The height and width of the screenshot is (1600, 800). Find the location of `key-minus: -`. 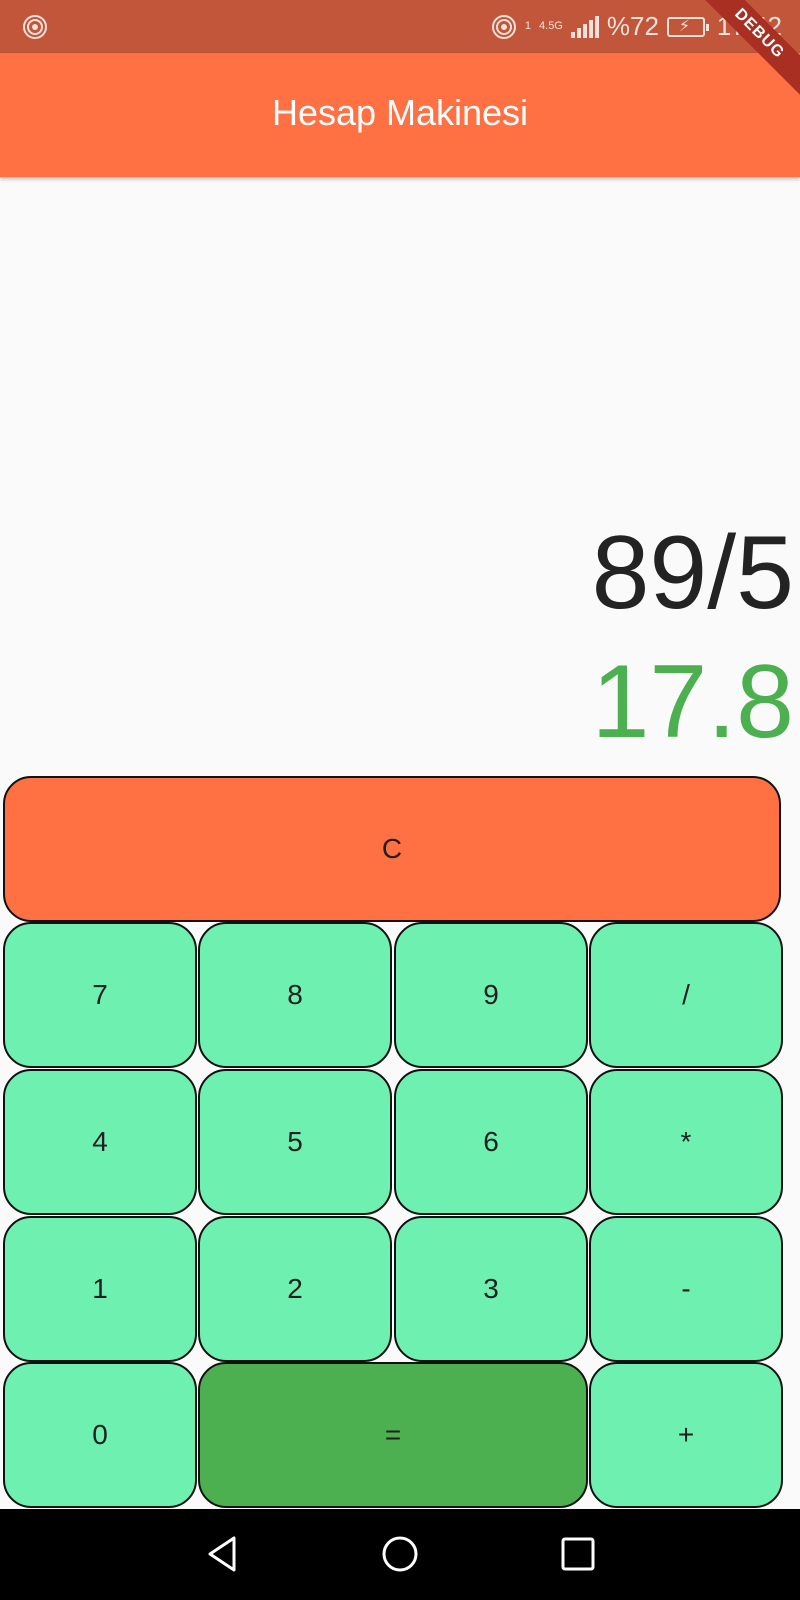

key-minus: - is located at coordinates (686, 1289).